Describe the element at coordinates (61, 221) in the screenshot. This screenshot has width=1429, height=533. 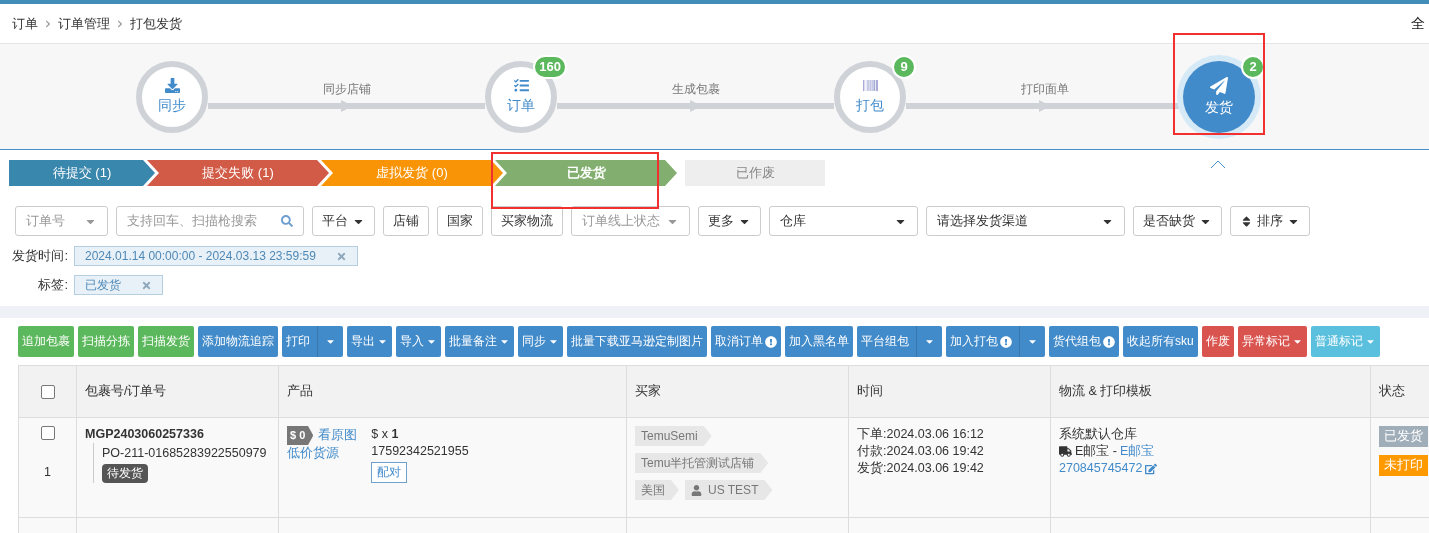
I see `select-field: 订单号` at that location.